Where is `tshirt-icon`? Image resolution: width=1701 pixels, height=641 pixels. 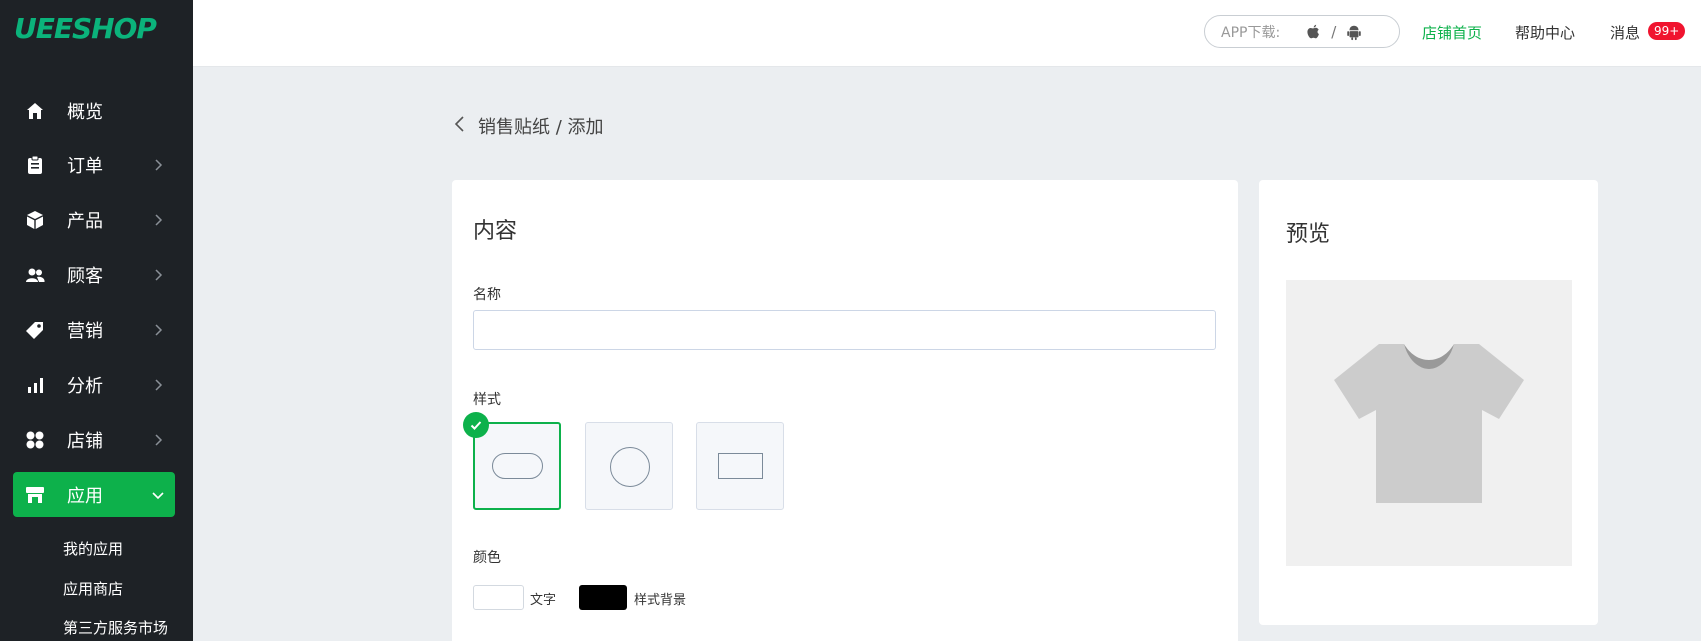 tshirt-icon is located at coordinates (1429, 423).